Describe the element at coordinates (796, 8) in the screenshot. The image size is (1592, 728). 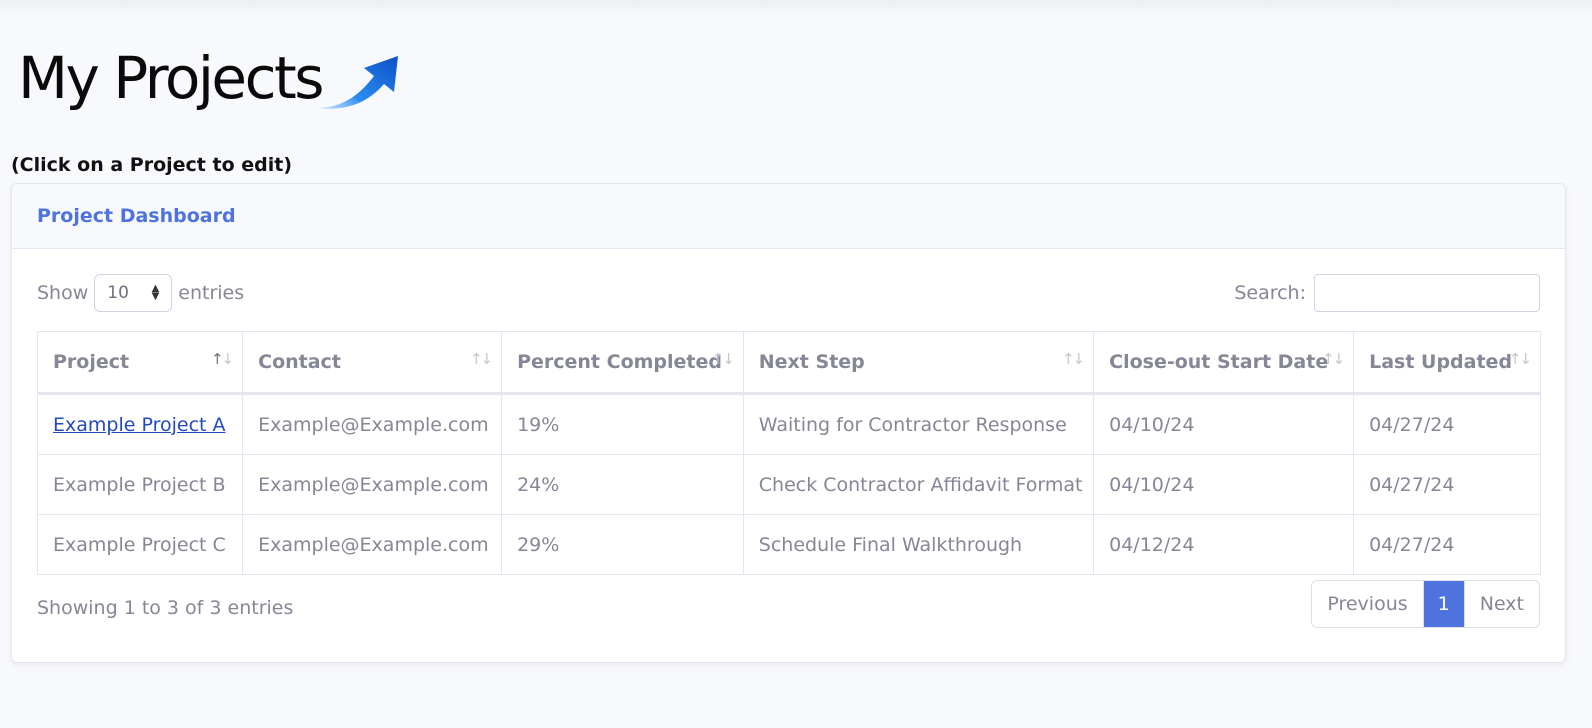
I see `top-shadow` at that location.